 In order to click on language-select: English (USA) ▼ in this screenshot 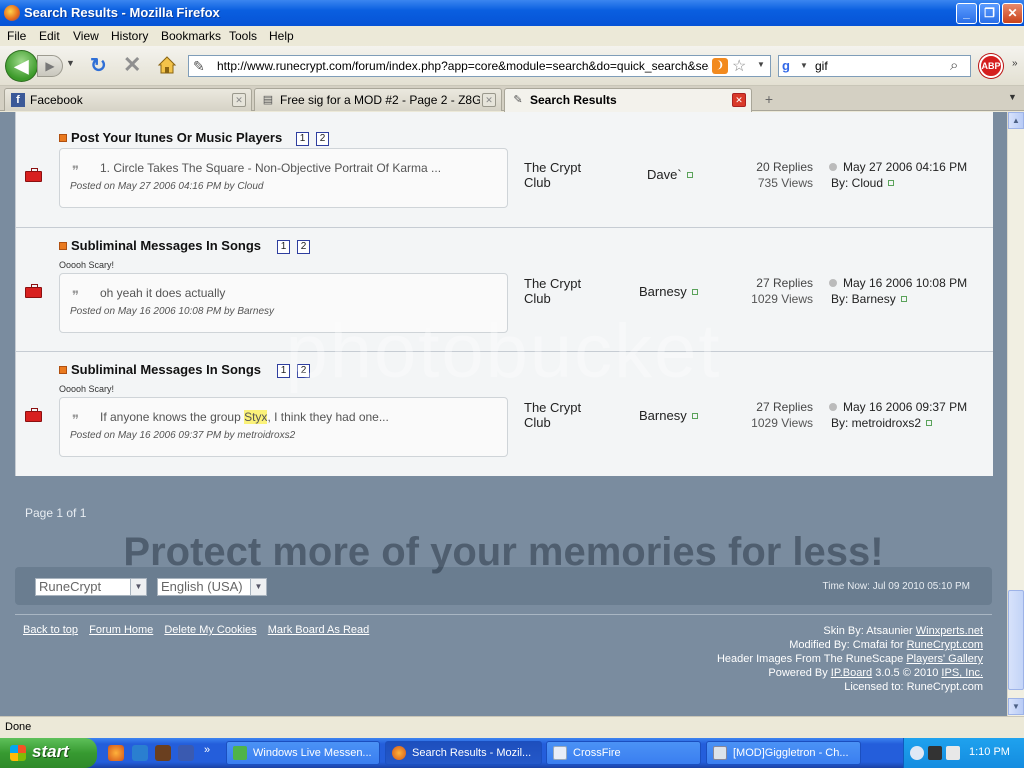, I will do `click(212, 587)`.